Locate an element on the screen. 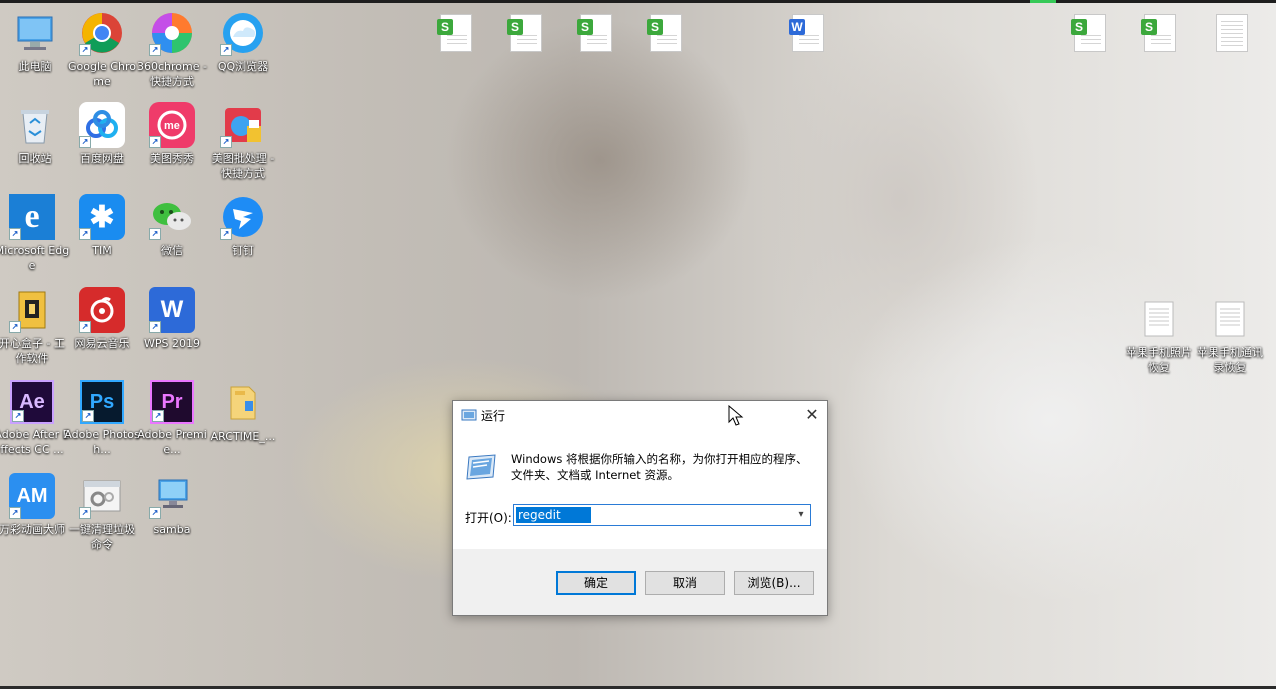 This screenshot has height=689, width=1276. desktop-icon-meitu-batch: ↗ 美图批处理 - 快捷方式 is located at coordinates (243, 141).